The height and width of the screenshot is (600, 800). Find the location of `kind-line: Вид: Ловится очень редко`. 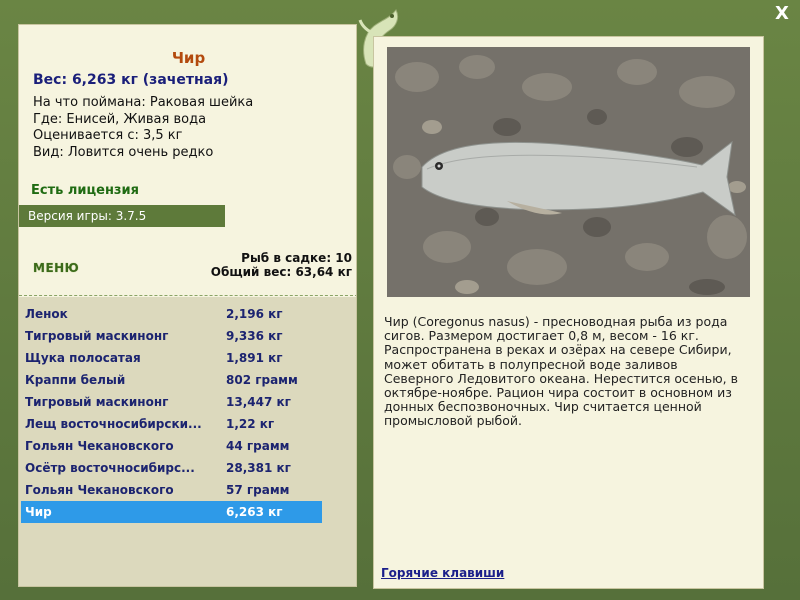

kind-line: Вид: Ловится очень редко is located at coordinates (123, 152).